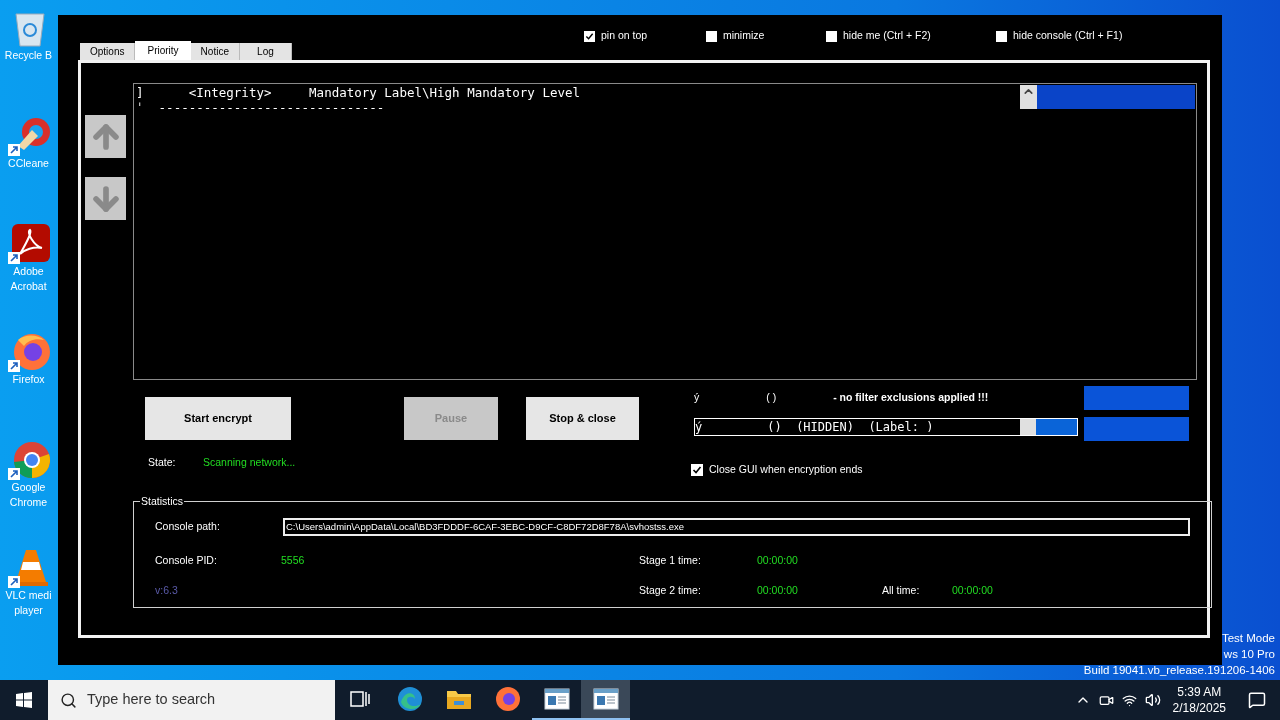  Describe the element at coordinates (886, 36) in the screenshot. I see `option-label: hide me (Ctrl + F2)` at that location.